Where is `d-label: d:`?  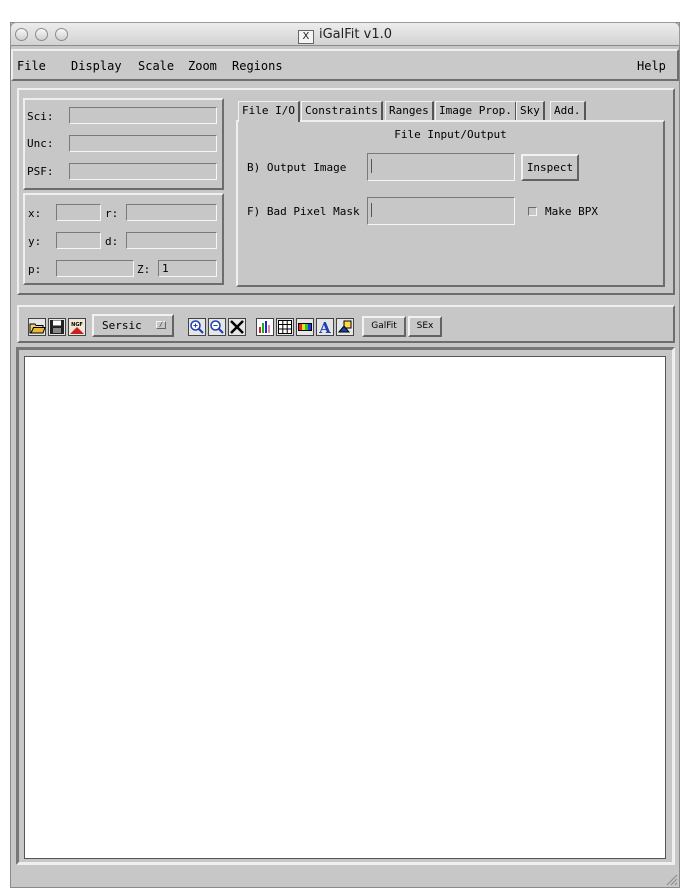
d-label: d: is located at coordinates (112, 241).